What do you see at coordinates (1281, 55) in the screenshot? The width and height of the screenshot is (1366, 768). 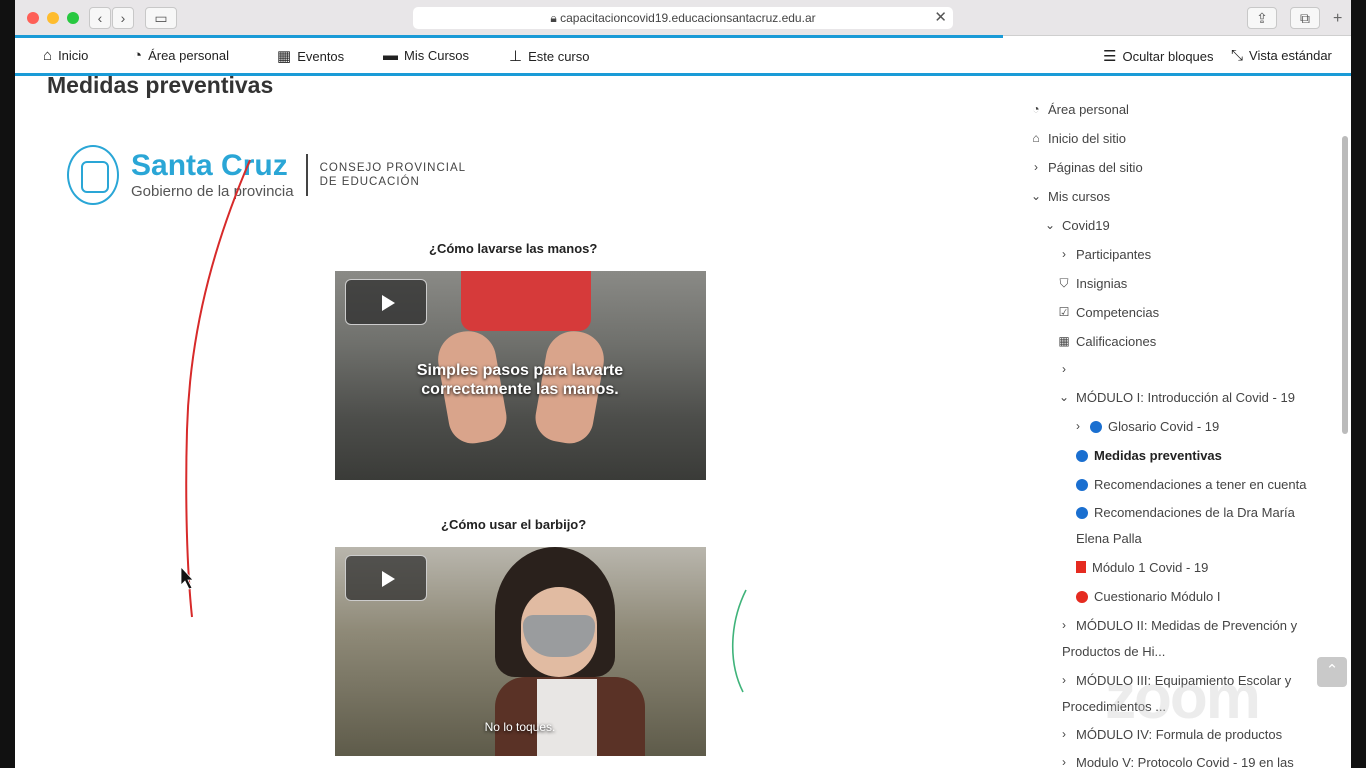 I see `standard-view-button: ⤡ Vista estándar` at bounding box center [1281, 55].